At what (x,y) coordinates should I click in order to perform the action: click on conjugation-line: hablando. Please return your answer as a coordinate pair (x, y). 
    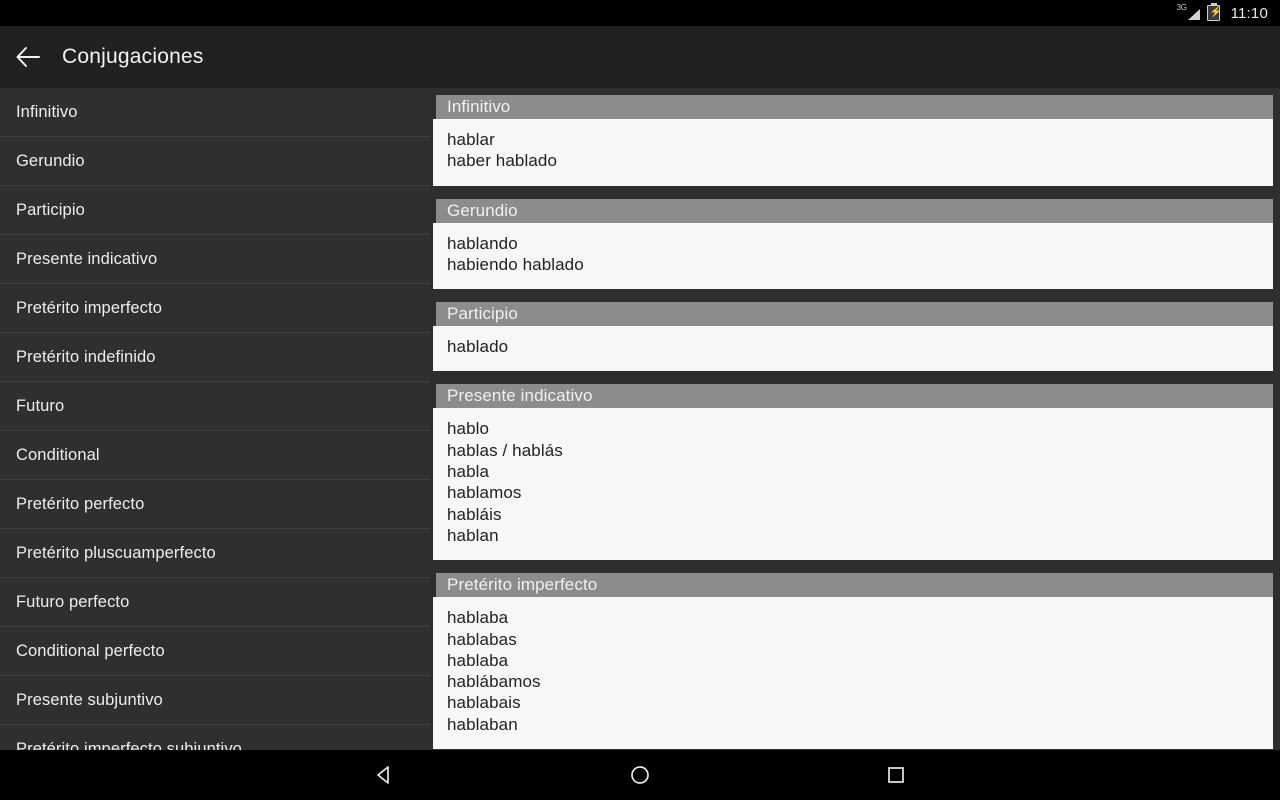
    Looking at the image, I should click on (482, 243).